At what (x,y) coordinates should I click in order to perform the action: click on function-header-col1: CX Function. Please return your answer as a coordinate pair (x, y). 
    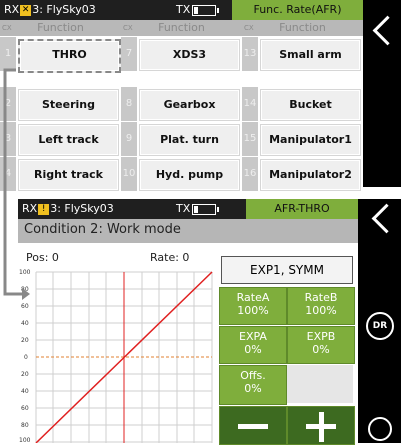
    Looking at the image, I should click on (60, 28).